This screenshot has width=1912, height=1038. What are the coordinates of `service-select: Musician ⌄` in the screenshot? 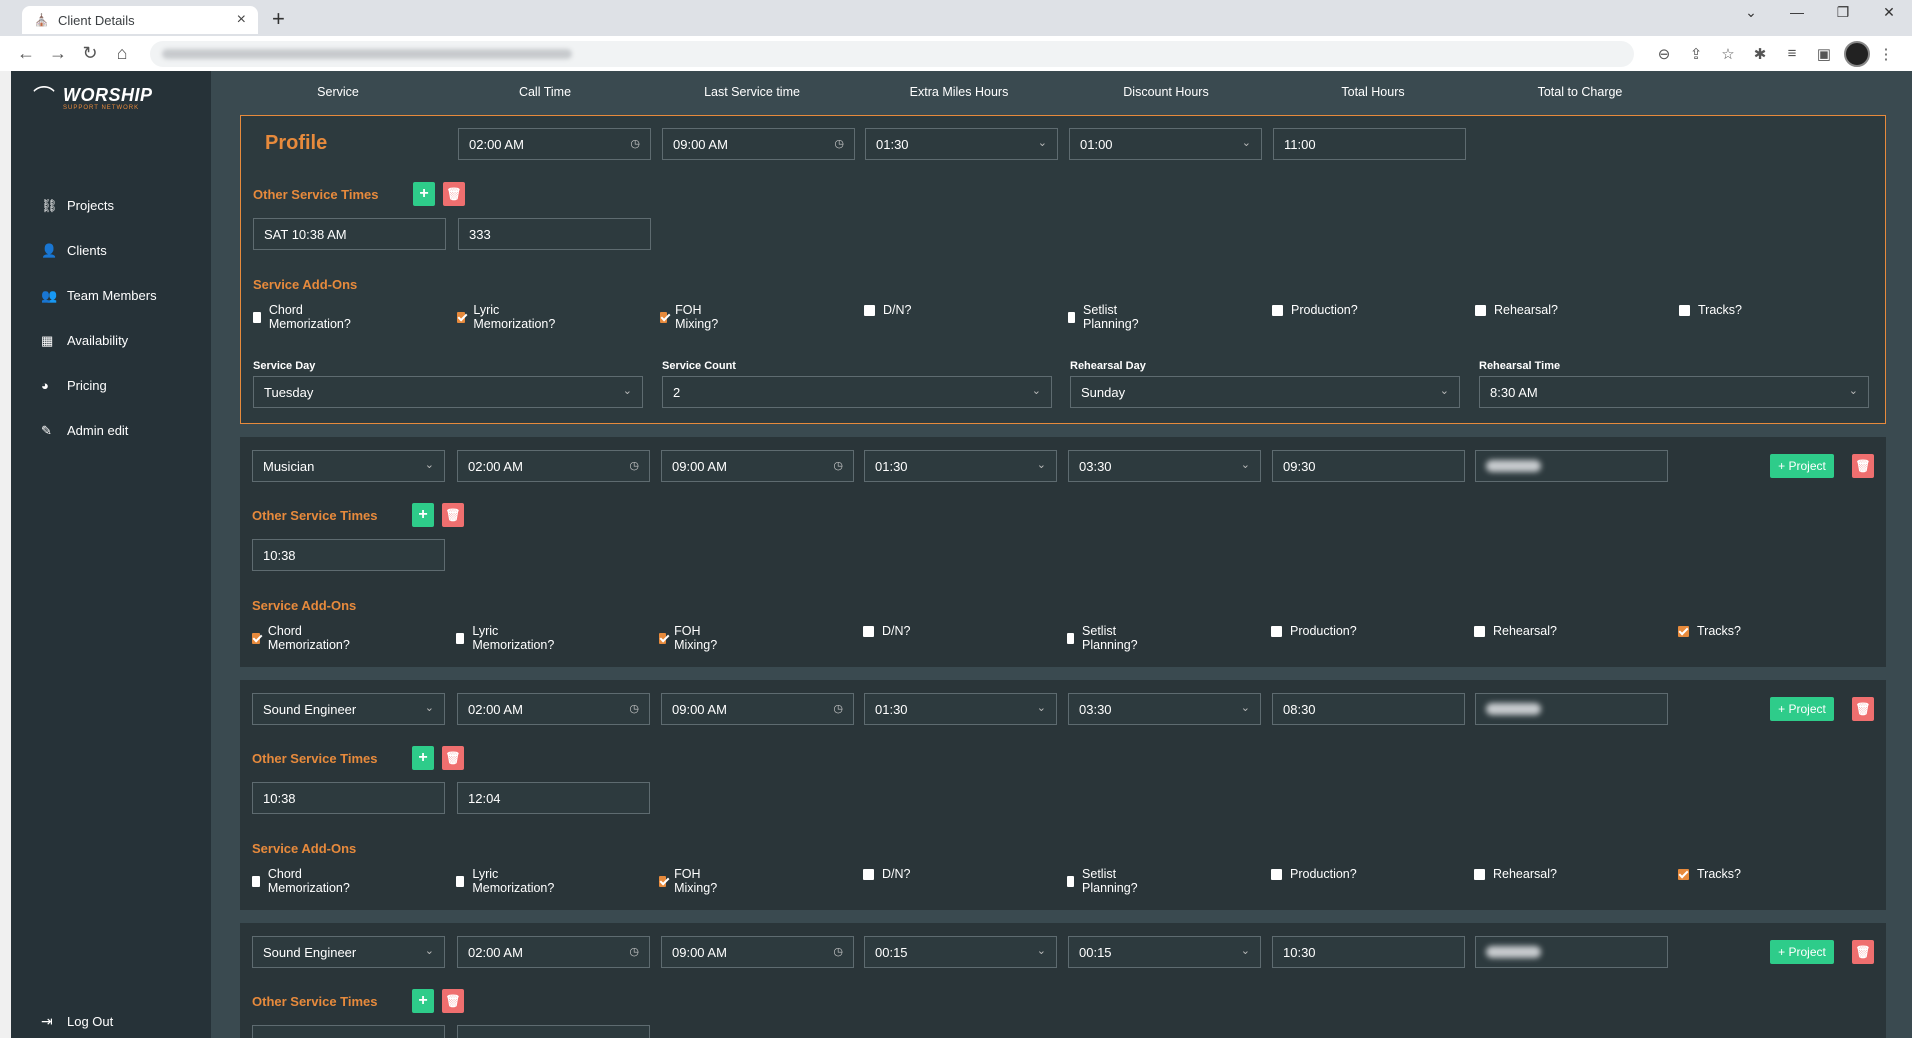 It's located at (348, 466).